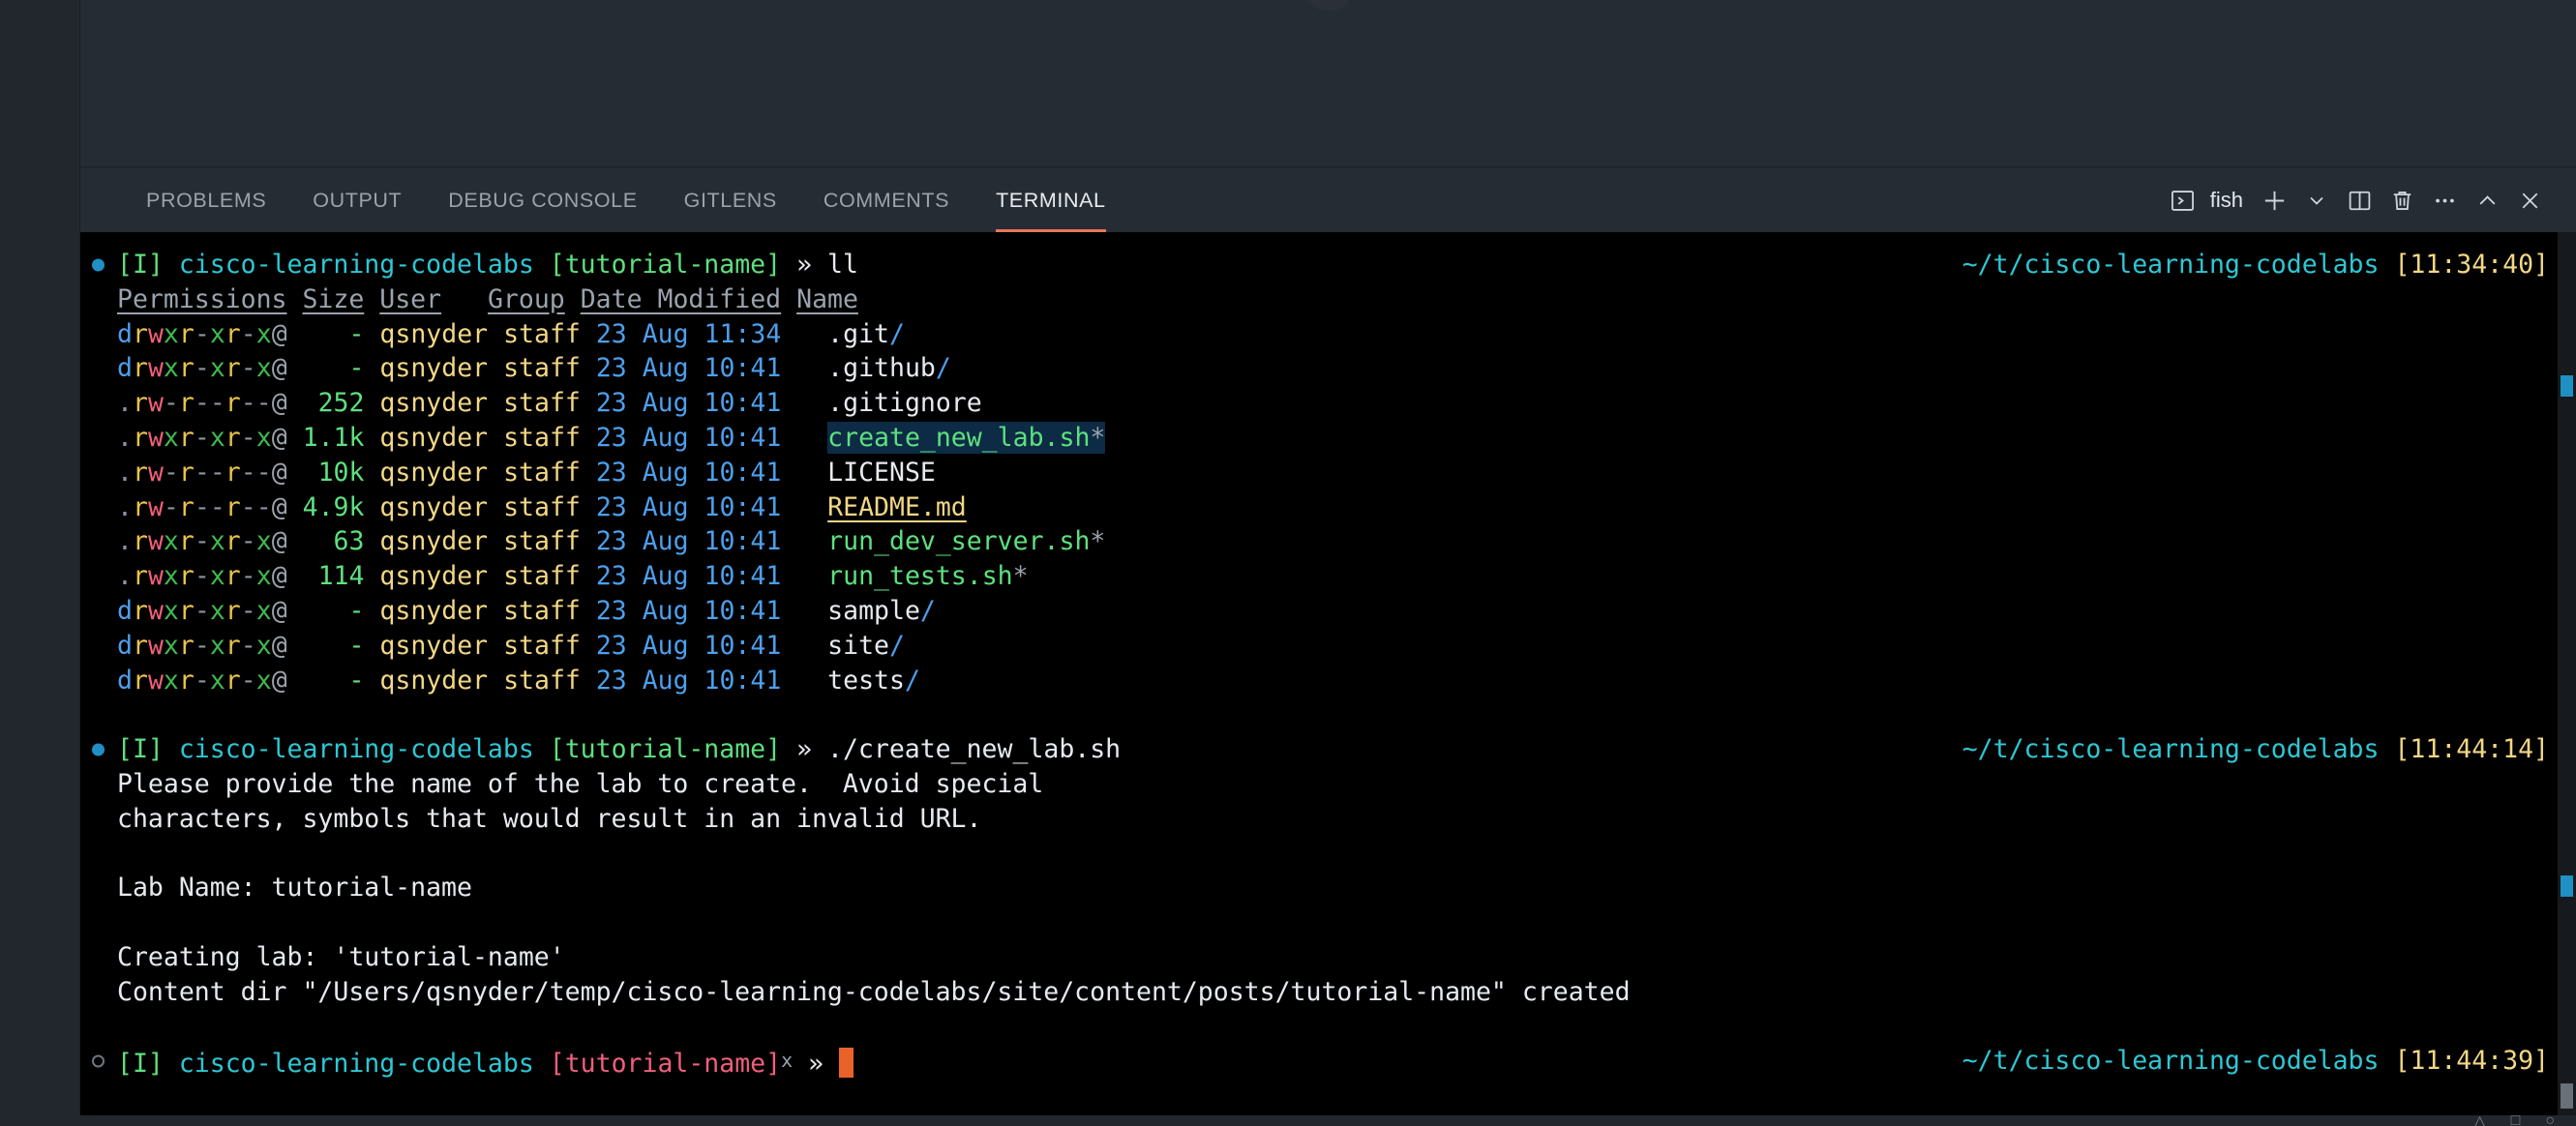  Describe the element at coordinates (357, 200) in the screenshot. I see `tab-output: OUTPUT` at that location.